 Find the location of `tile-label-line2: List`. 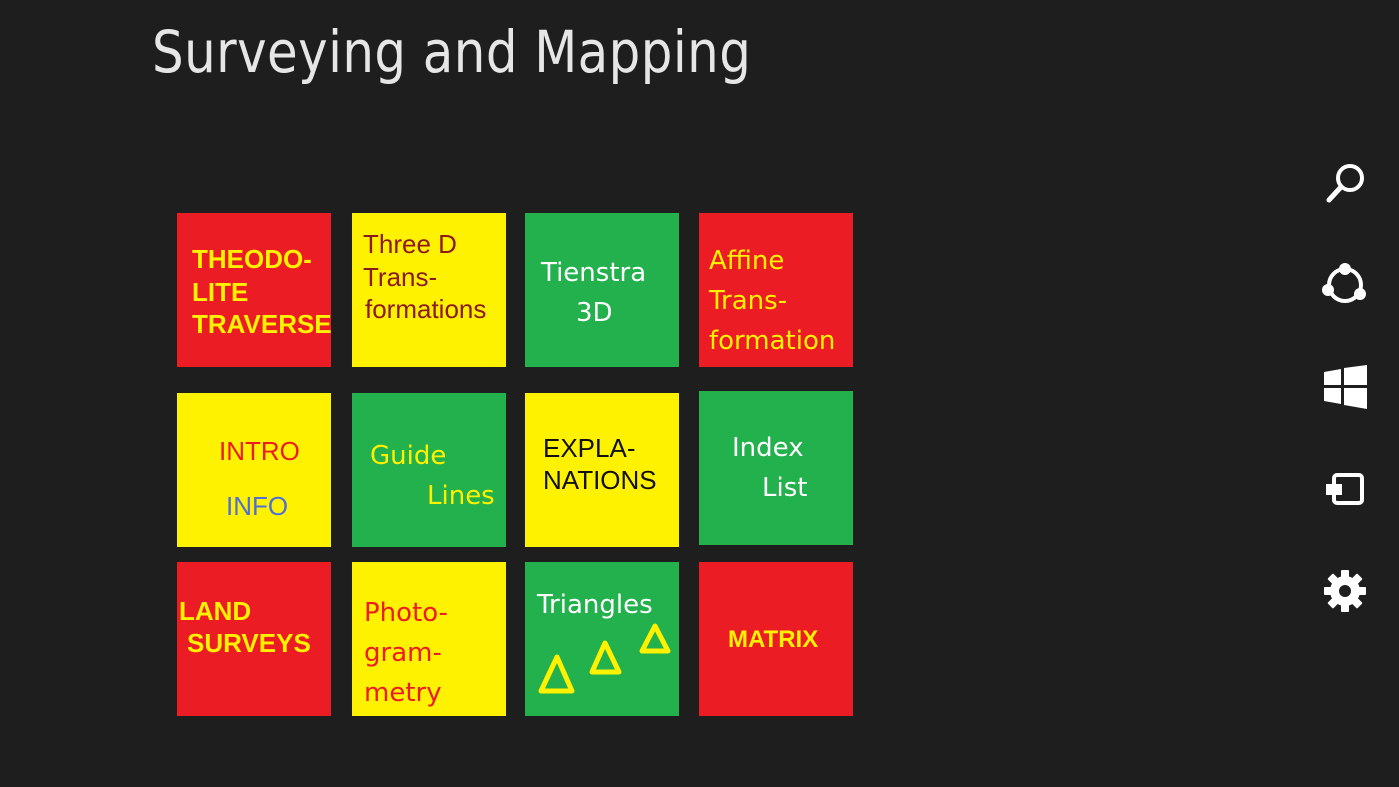

tile-label-line2: List is located at coordinates (785, 488).